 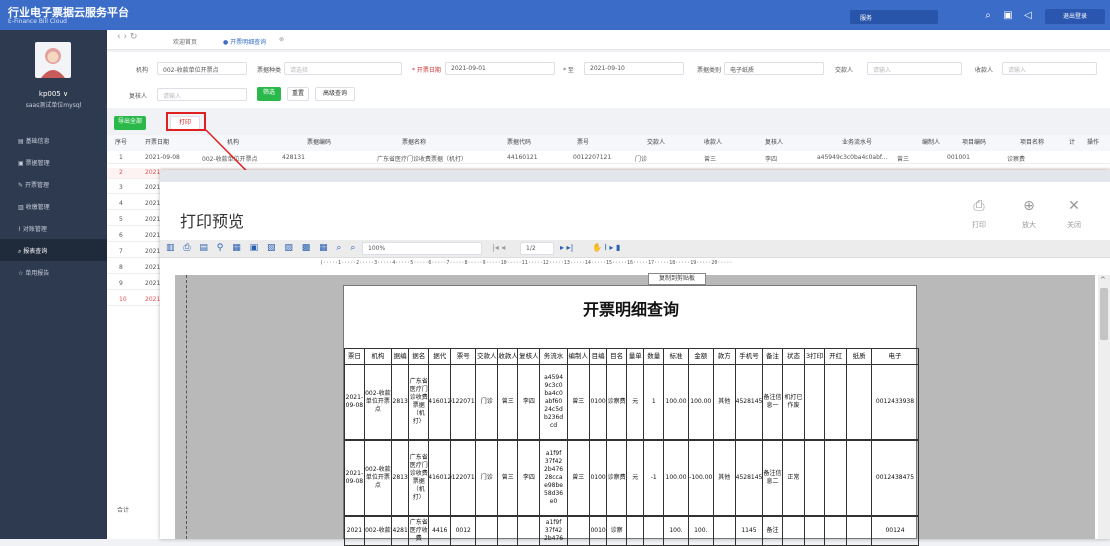 What do you see at coordinates (212, 221) in the screenshot?
I see `dialog-title: 打印预览` at bounding box center [212, 221].